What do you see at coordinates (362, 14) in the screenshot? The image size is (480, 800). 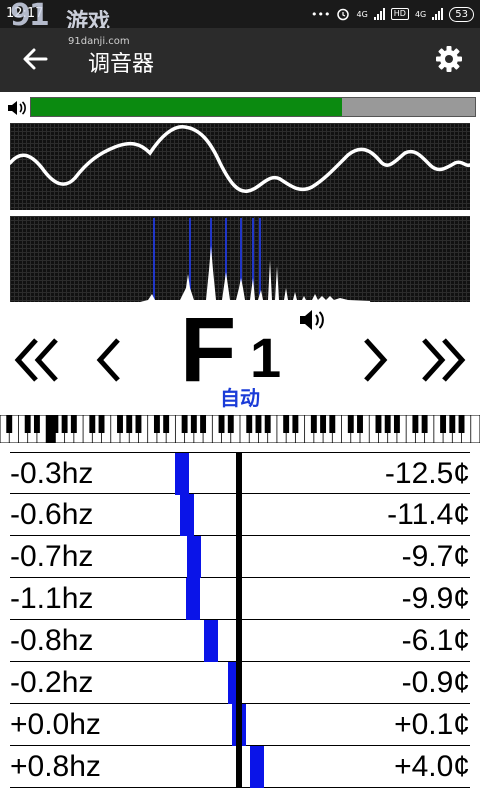 I see `network-label: 4G` at bounding box center [362, 14].